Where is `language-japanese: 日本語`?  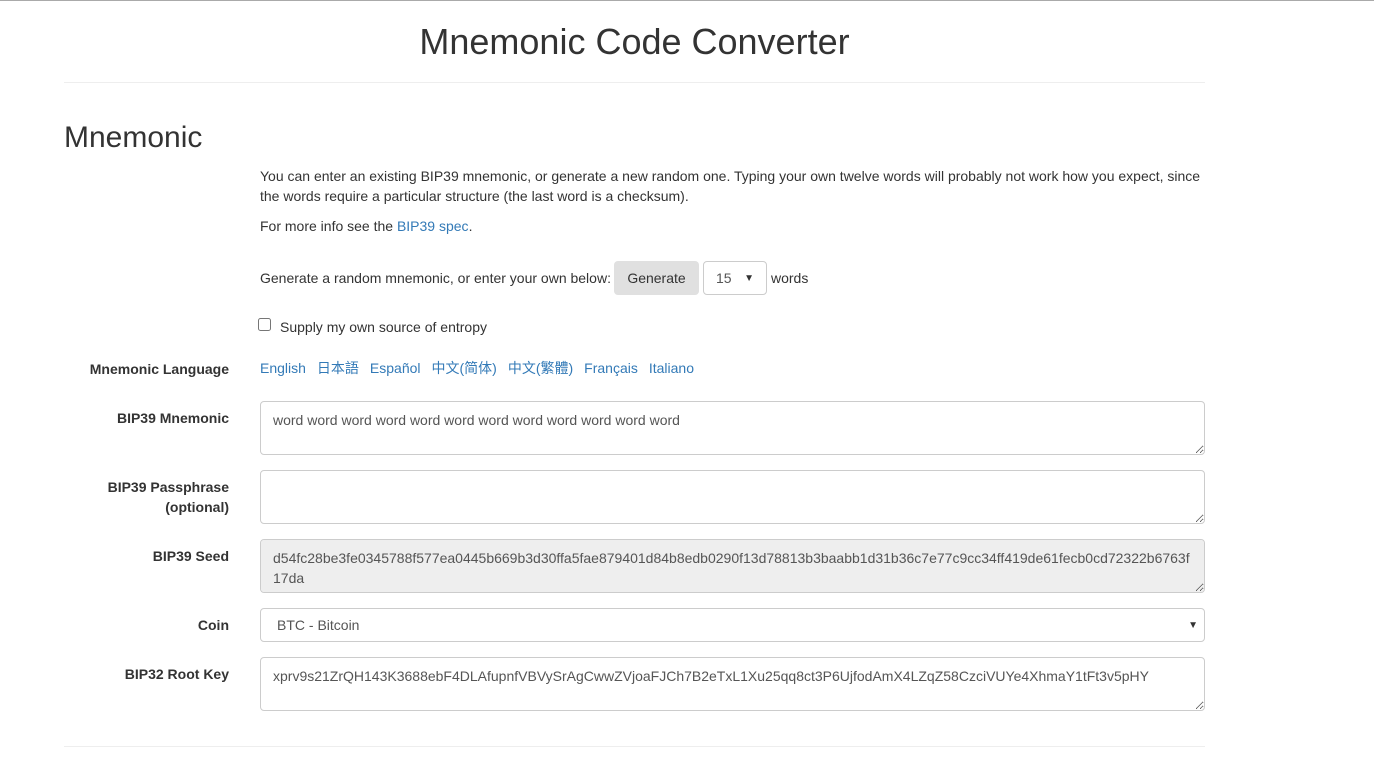 language-japanese: 日本語 is located at coordinates (338, 368).